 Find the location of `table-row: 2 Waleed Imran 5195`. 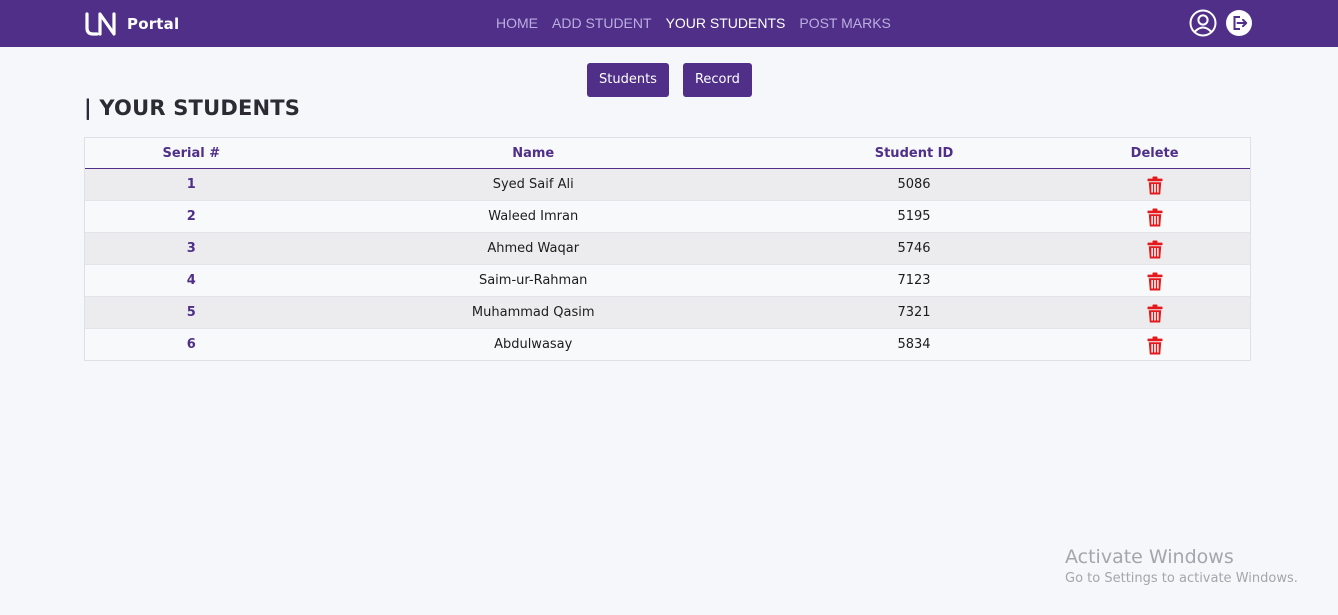

table-row: 2 Waleed Imran 5195 is located at coordinates (667, 215).